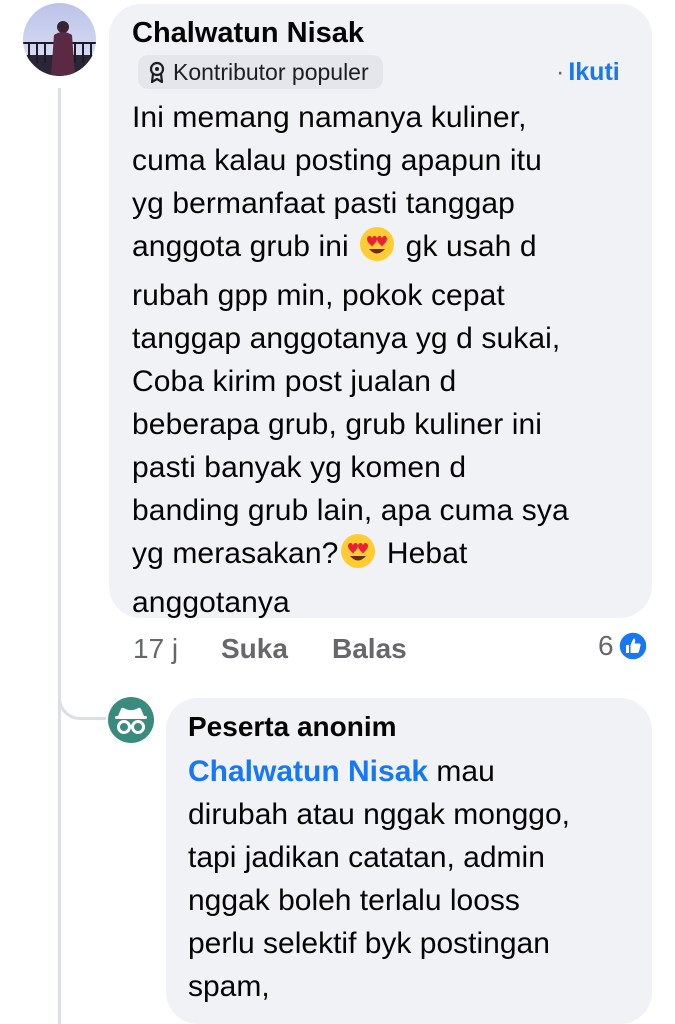 This screenshot has width=675, height=1024. Describe the element at coordinates (318, 295) in the screenshot. I see `comment-line: rubah gpp min, pokok cepat` at that location.